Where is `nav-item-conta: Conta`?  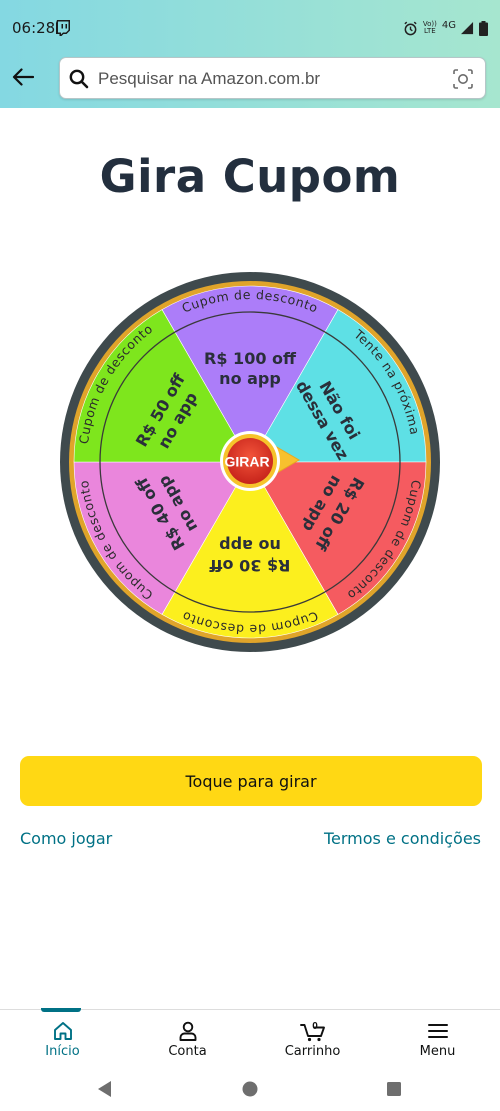 nav-item-conta: Conta is located at coordinates (187, 1038).